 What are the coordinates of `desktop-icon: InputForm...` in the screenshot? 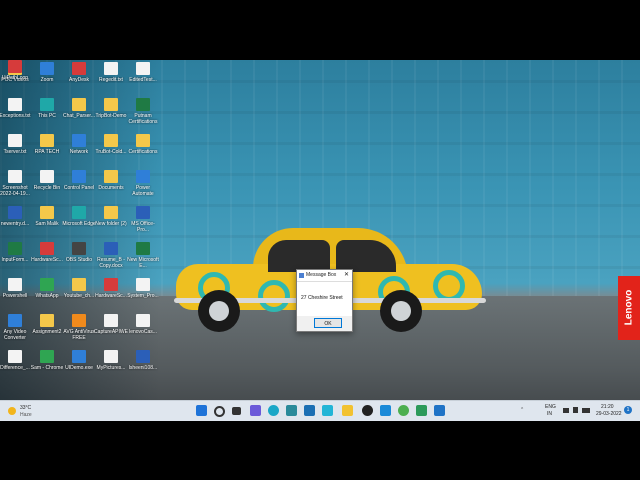 It's located at (16, 252).